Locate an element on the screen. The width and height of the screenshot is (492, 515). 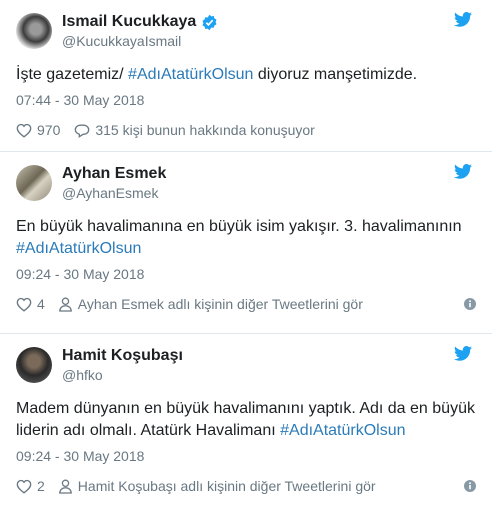
like-action: 970 is located at coordinates (38, 130).